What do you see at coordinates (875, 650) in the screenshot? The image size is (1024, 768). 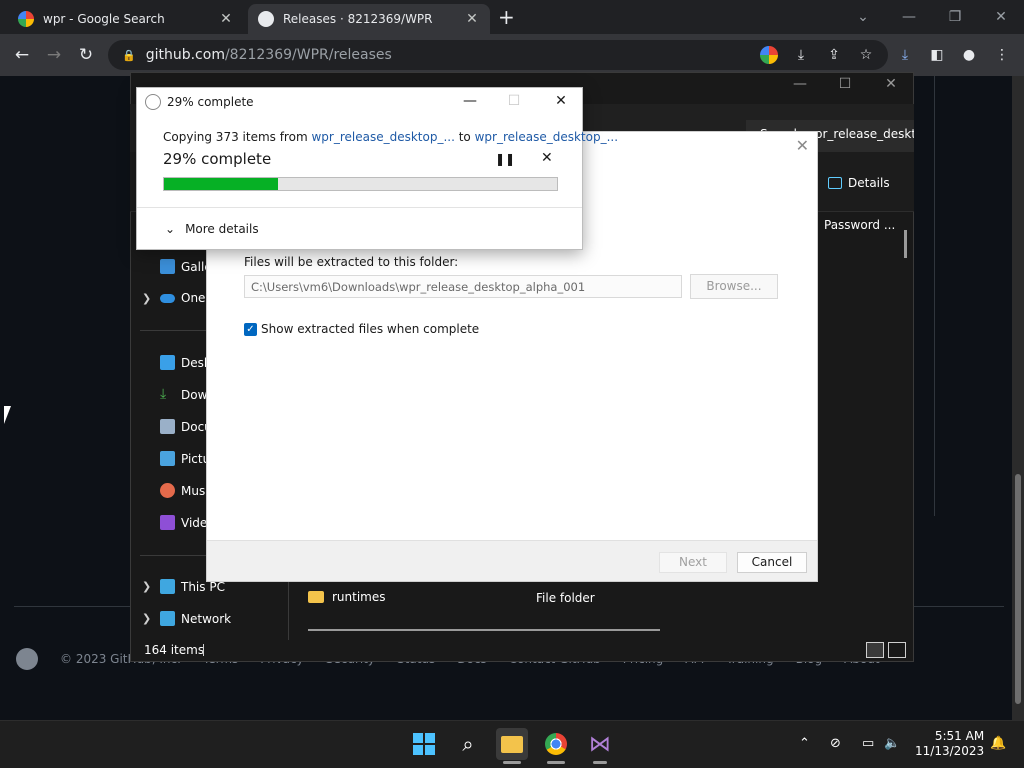 I see `details-view-icon` at bounding box center [875, 650].